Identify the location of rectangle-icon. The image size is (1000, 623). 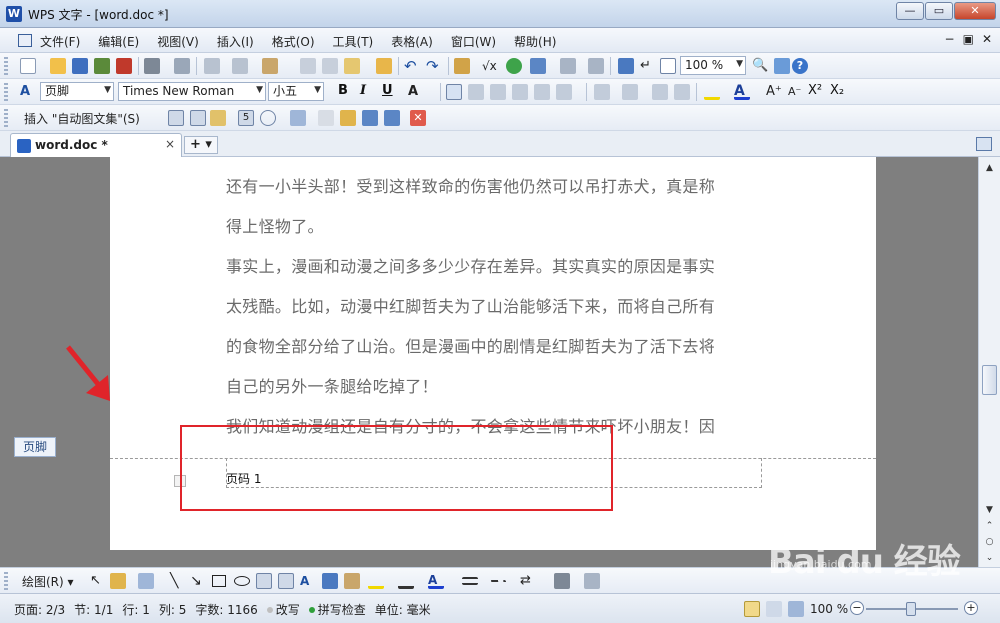
(219, 581).